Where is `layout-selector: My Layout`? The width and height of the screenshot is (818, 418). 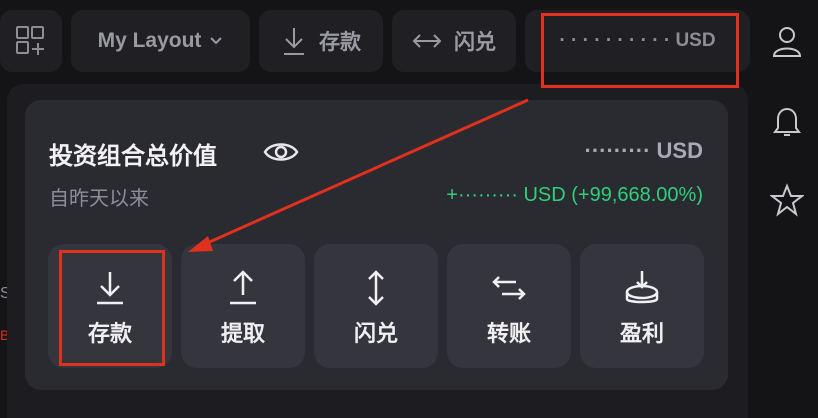
layout-selector: My Layout is located at coordinates (160, 41).